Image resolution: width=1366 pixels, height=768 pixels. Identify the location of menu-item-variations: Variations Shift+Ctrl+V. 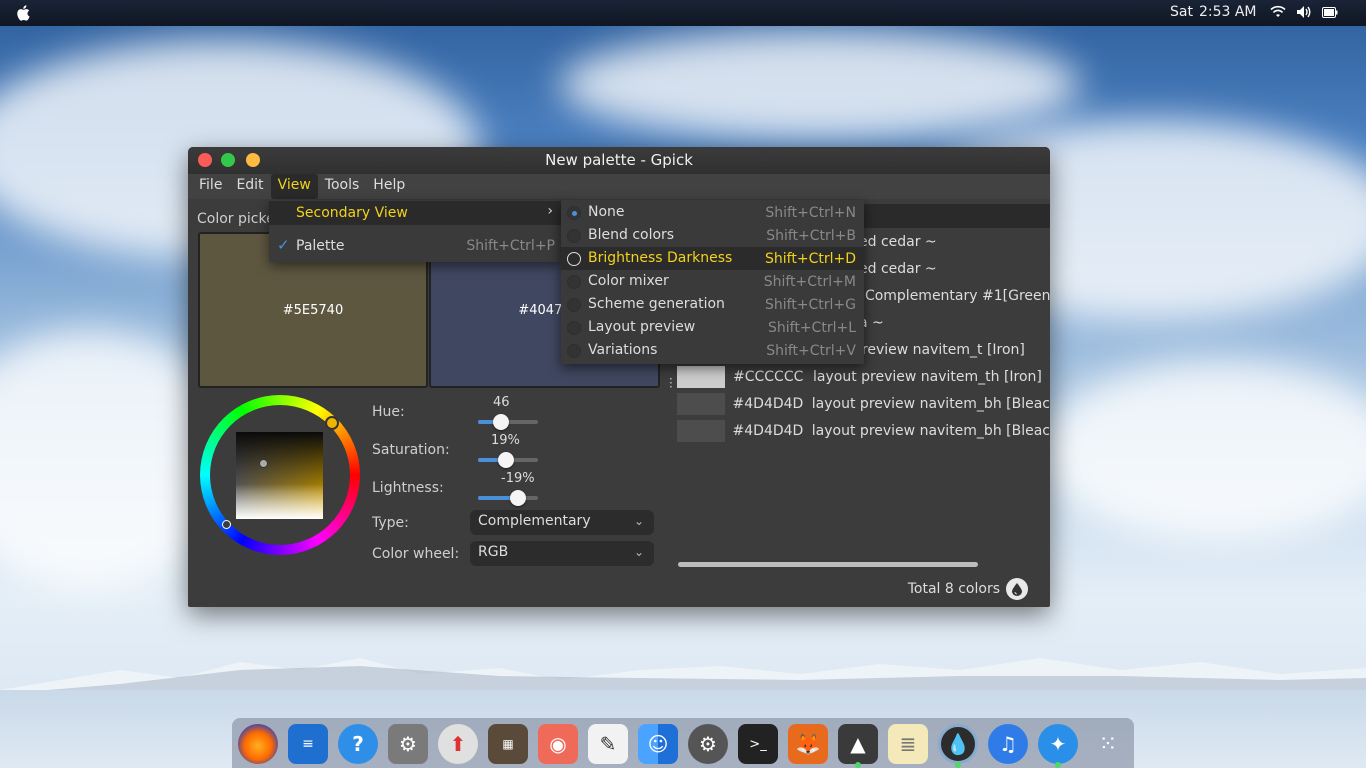
(712, 350).